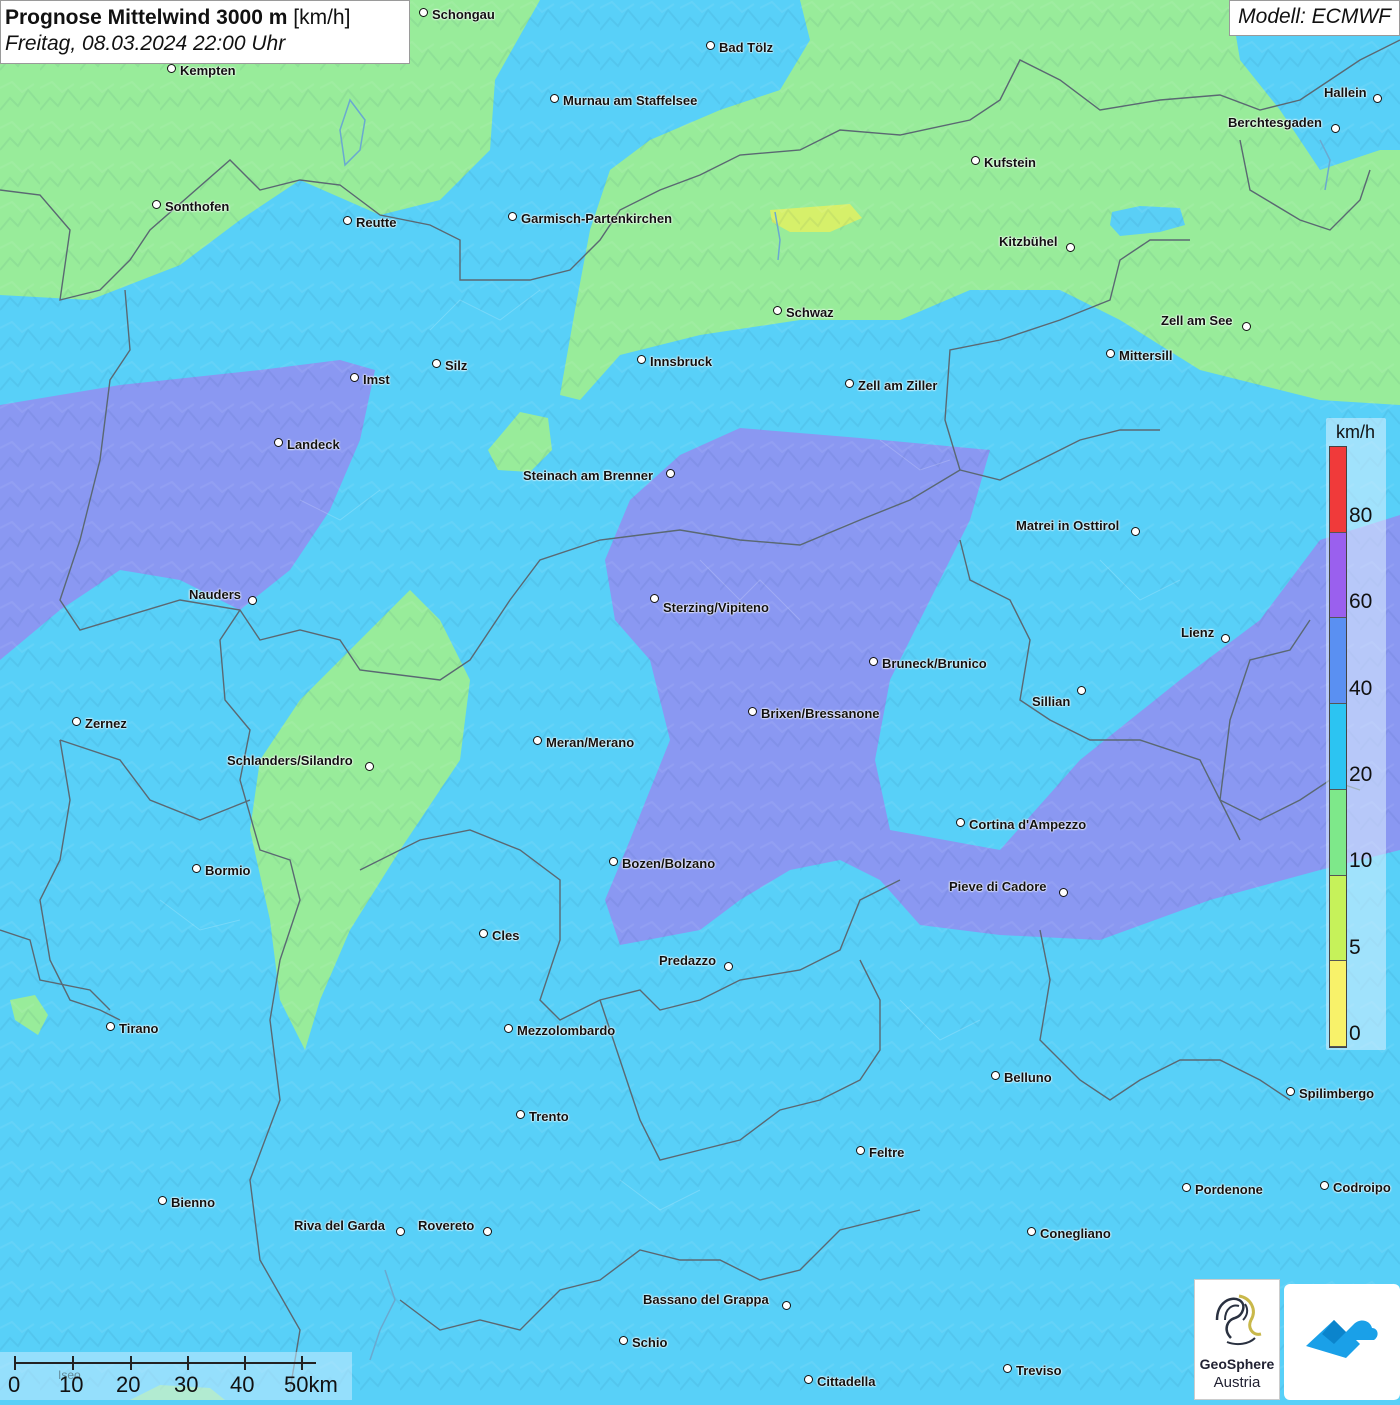  What do you see at coordinates (1197, 320) in the screenshot?
I see `city-label: Zell am See` at bounding box center [1197, 320].